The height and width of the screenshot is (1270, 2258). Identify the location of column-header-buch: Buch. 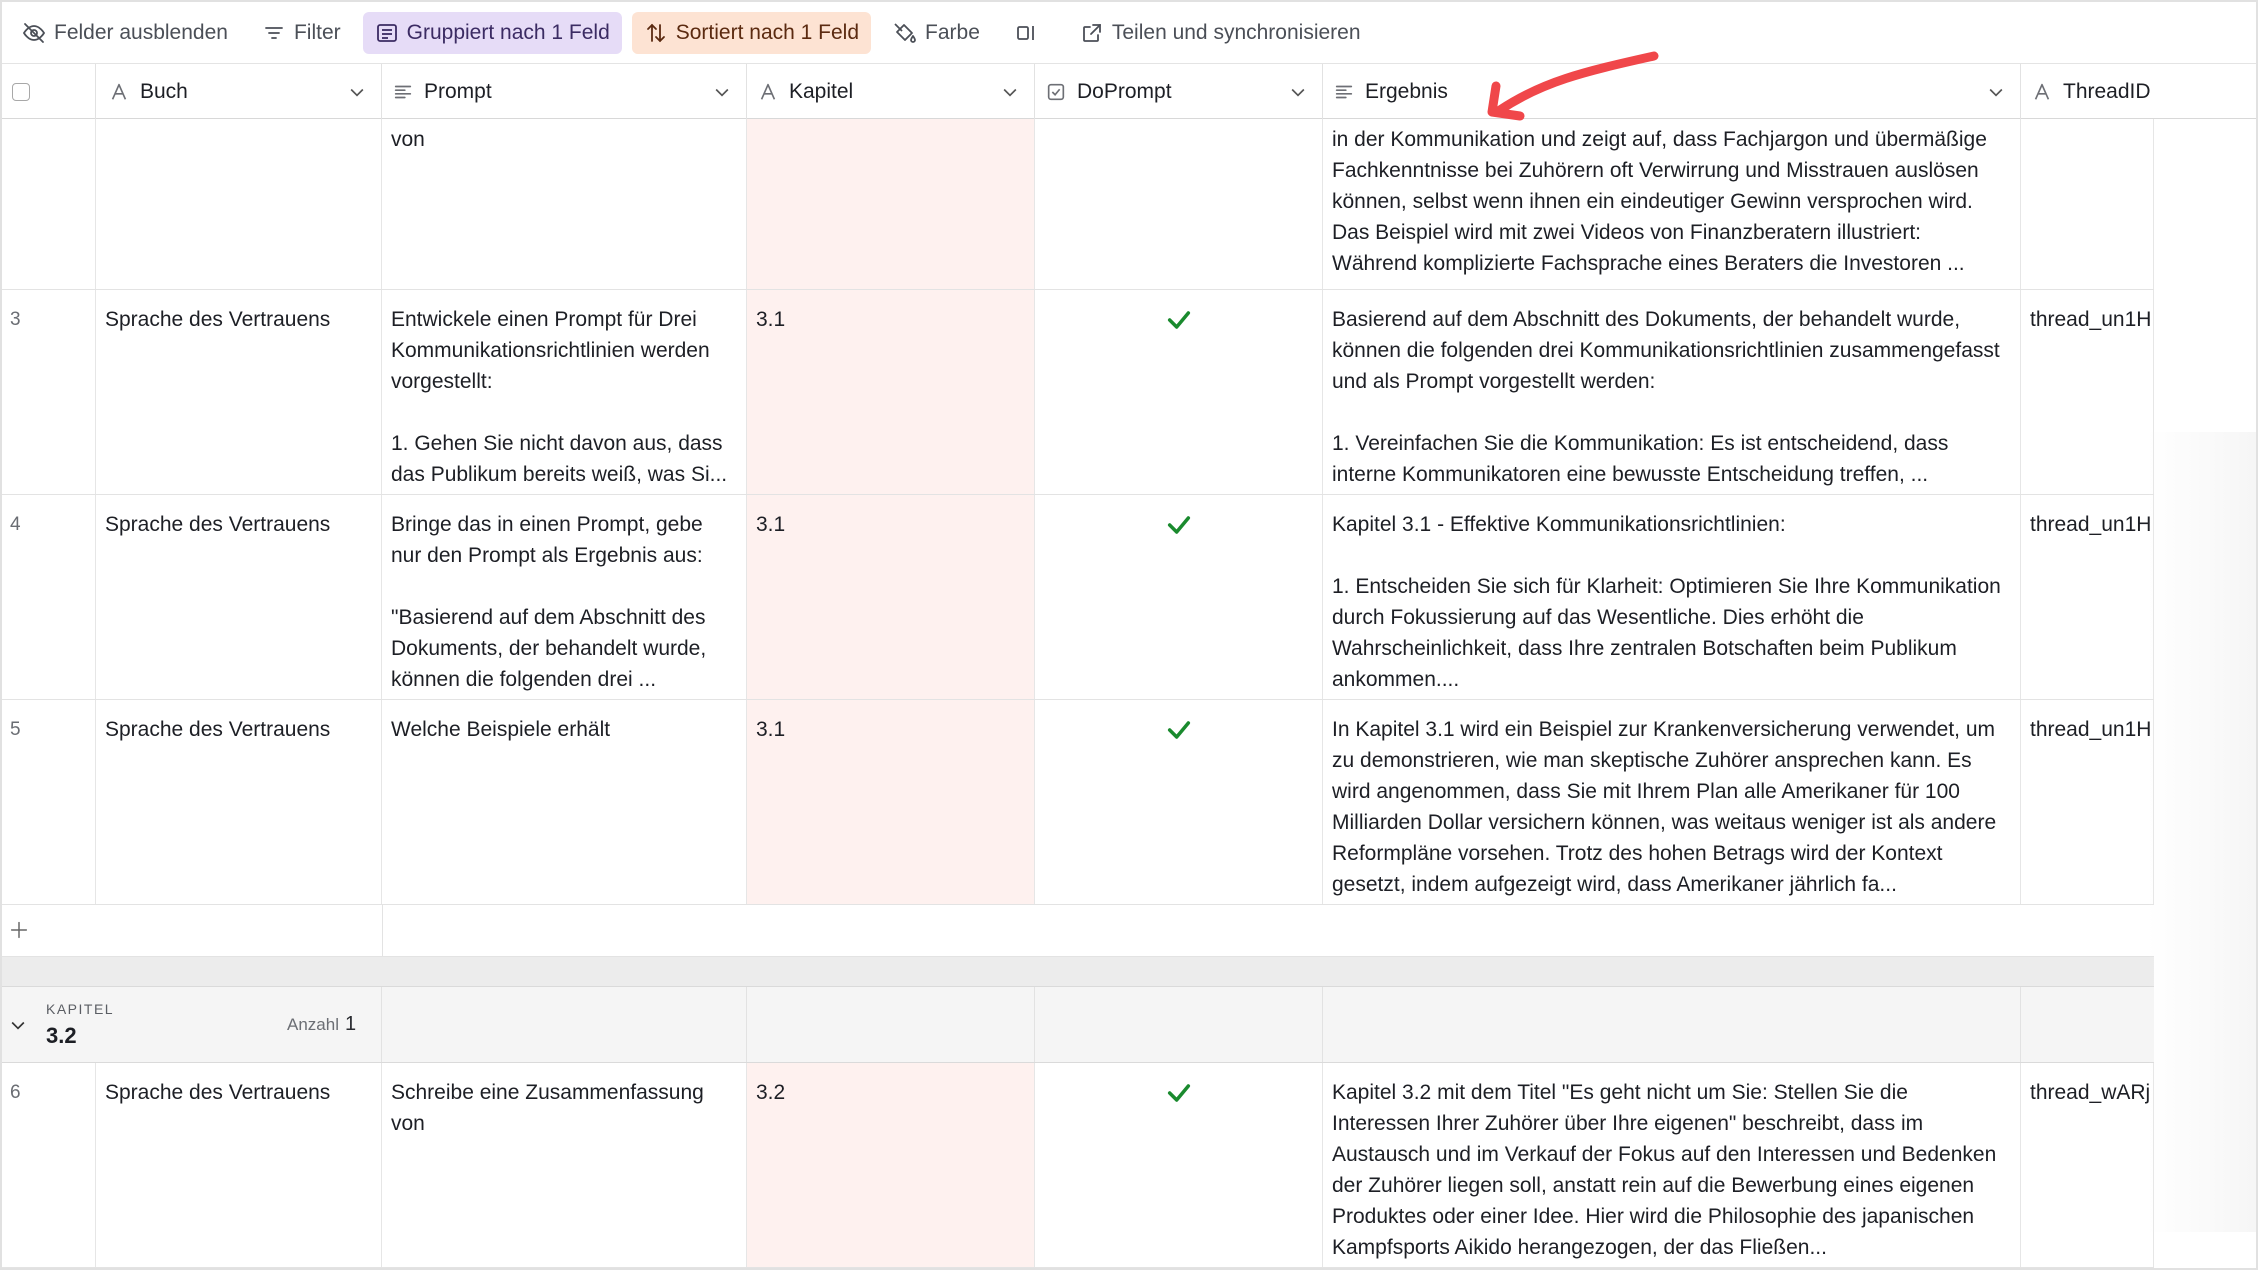
(239, 91).